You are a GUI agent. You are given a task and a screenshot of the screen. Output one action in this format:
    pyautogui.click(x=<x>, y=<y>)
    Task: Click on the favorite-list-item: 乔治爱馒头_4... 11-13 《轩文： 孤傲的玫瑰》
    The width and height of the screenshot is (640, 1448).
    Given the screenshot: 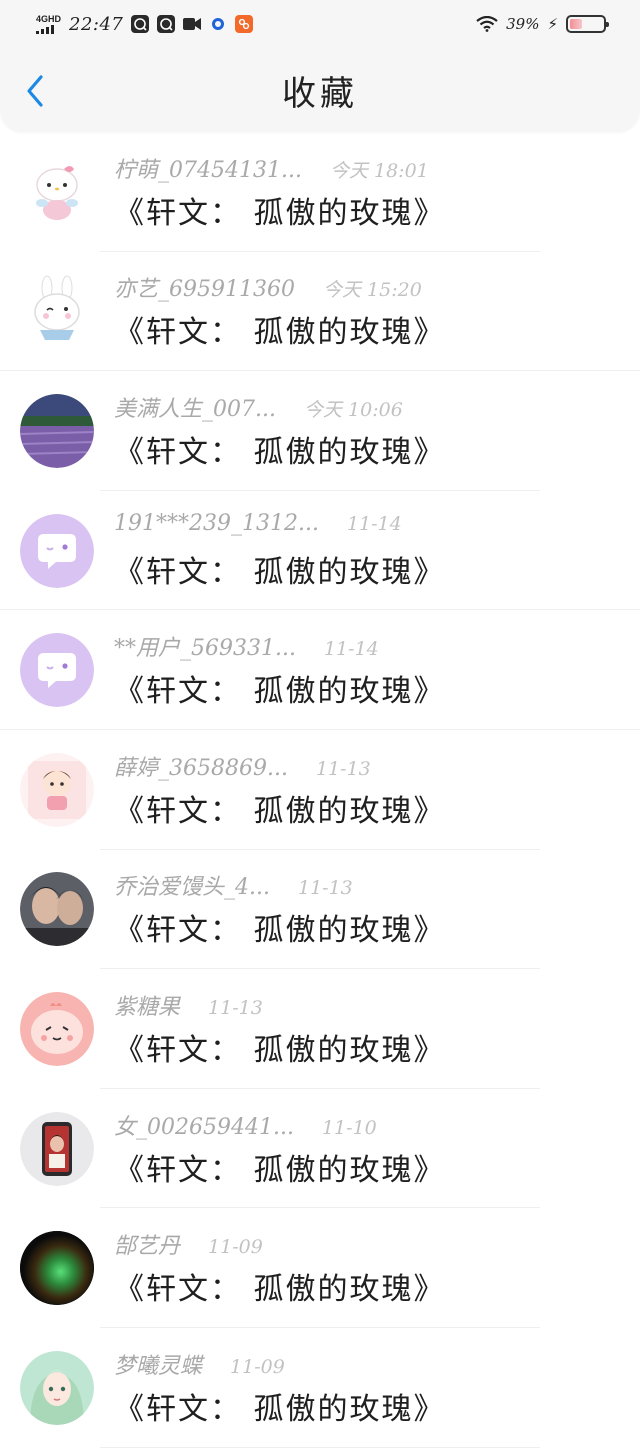 What is the action you would take?
    pyautogui.click(x=320, y=910)
    